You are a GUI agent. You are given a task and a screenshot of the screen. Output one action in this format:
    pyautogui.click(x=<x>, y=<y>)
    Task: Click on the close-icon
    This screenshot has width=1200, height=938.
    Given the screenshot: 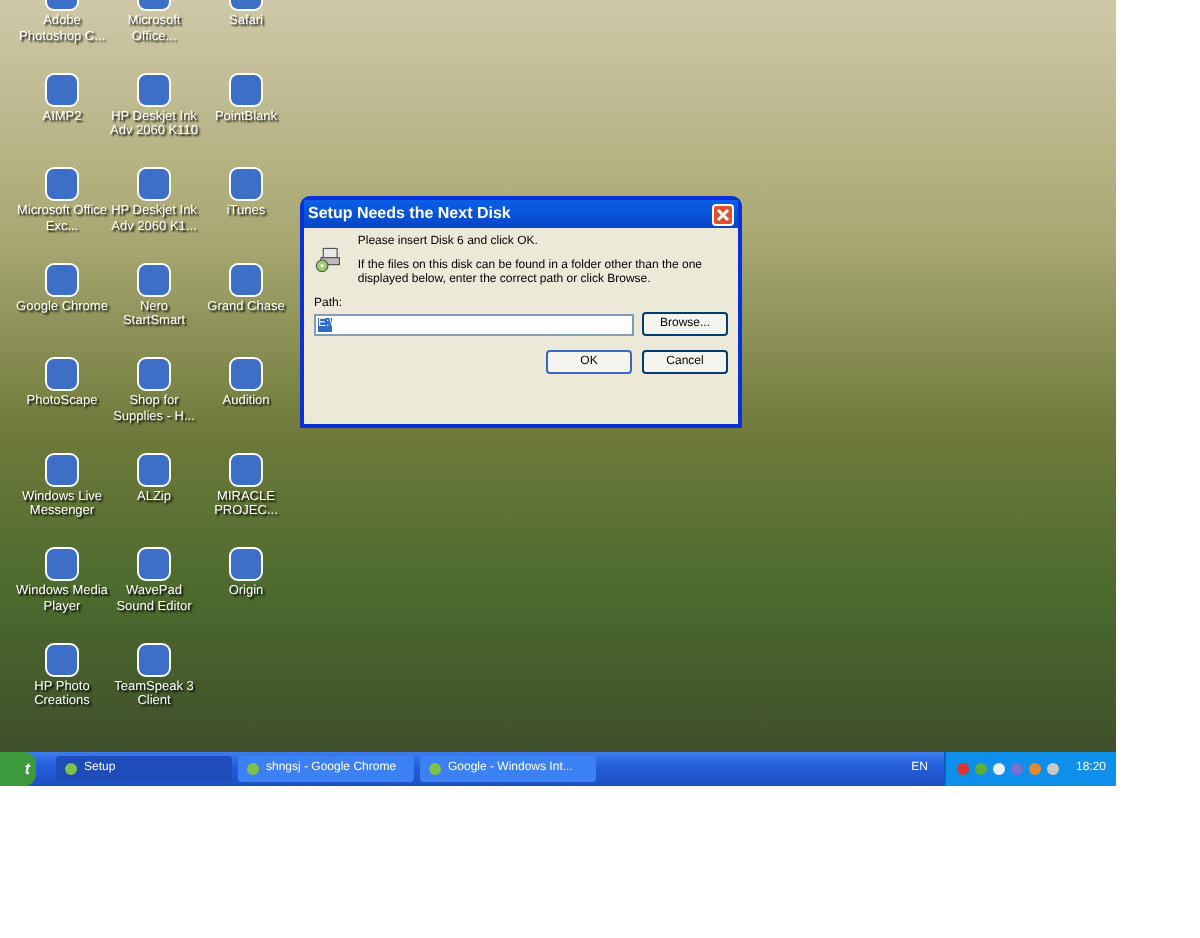 What is the action you would take?
    pyautogui.click(x=723, y=214)
    